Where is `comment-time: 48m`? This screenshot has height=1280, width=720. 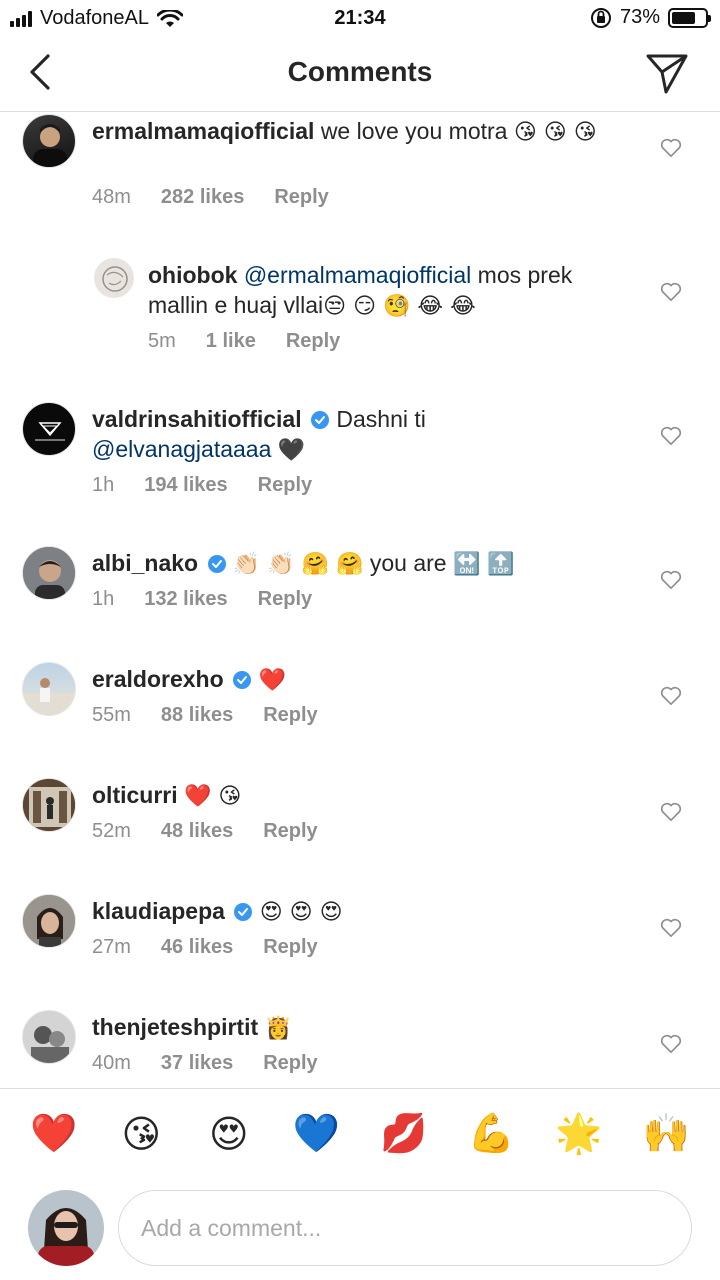 comment-time: 48m is located at coordinates (111, 197).